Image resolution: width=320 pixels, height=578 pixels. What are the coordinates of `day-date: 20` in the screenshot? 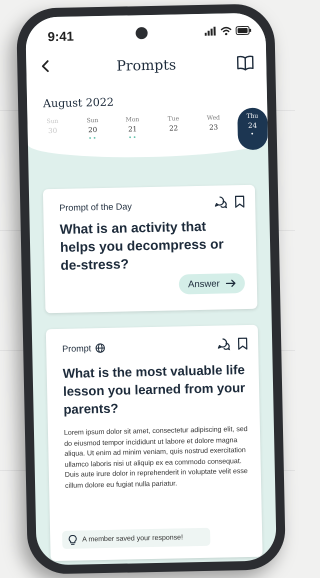 It's located at (93, 130).